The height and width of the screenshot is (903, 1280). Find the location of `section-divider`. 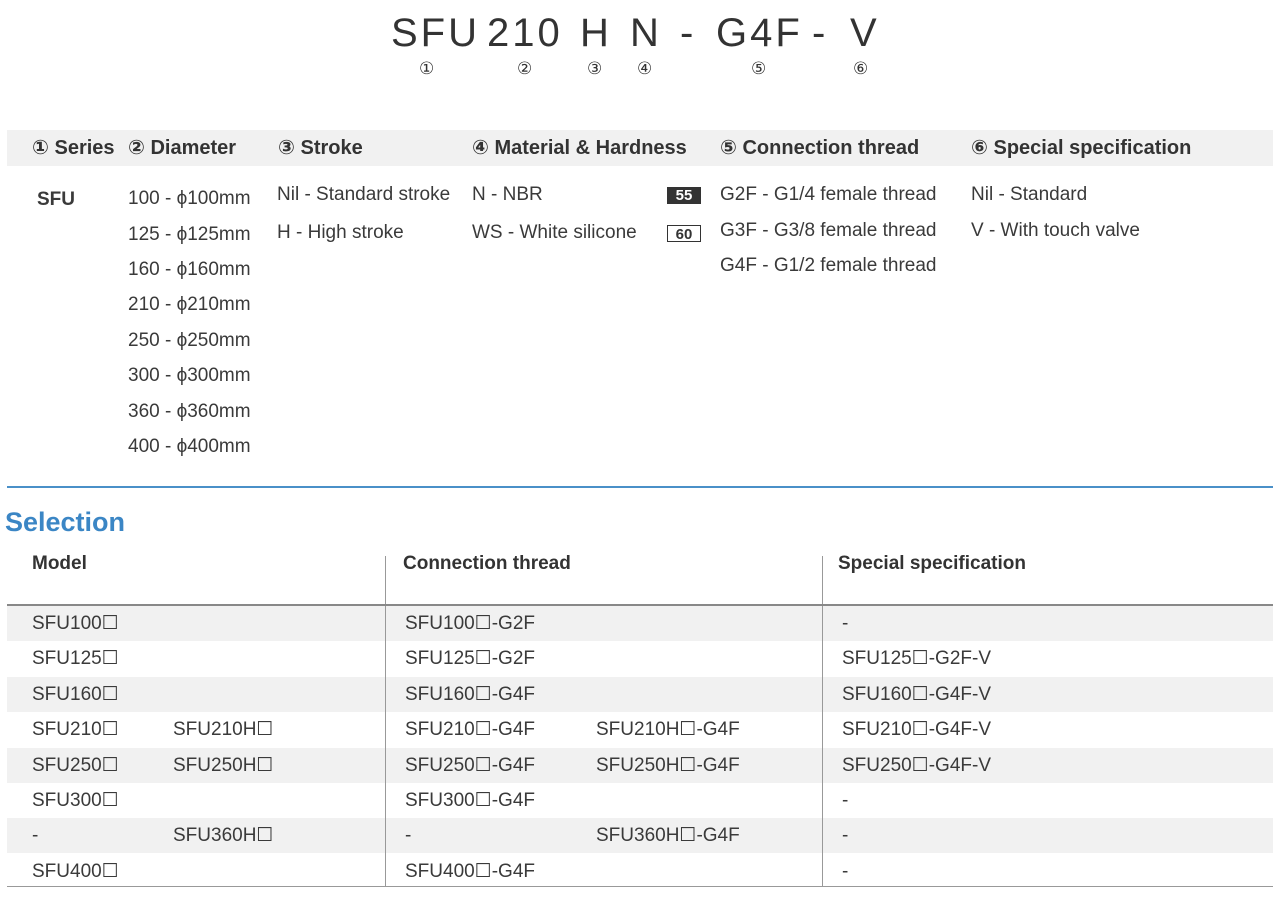

section-divider is located at coordinates (640, 487).